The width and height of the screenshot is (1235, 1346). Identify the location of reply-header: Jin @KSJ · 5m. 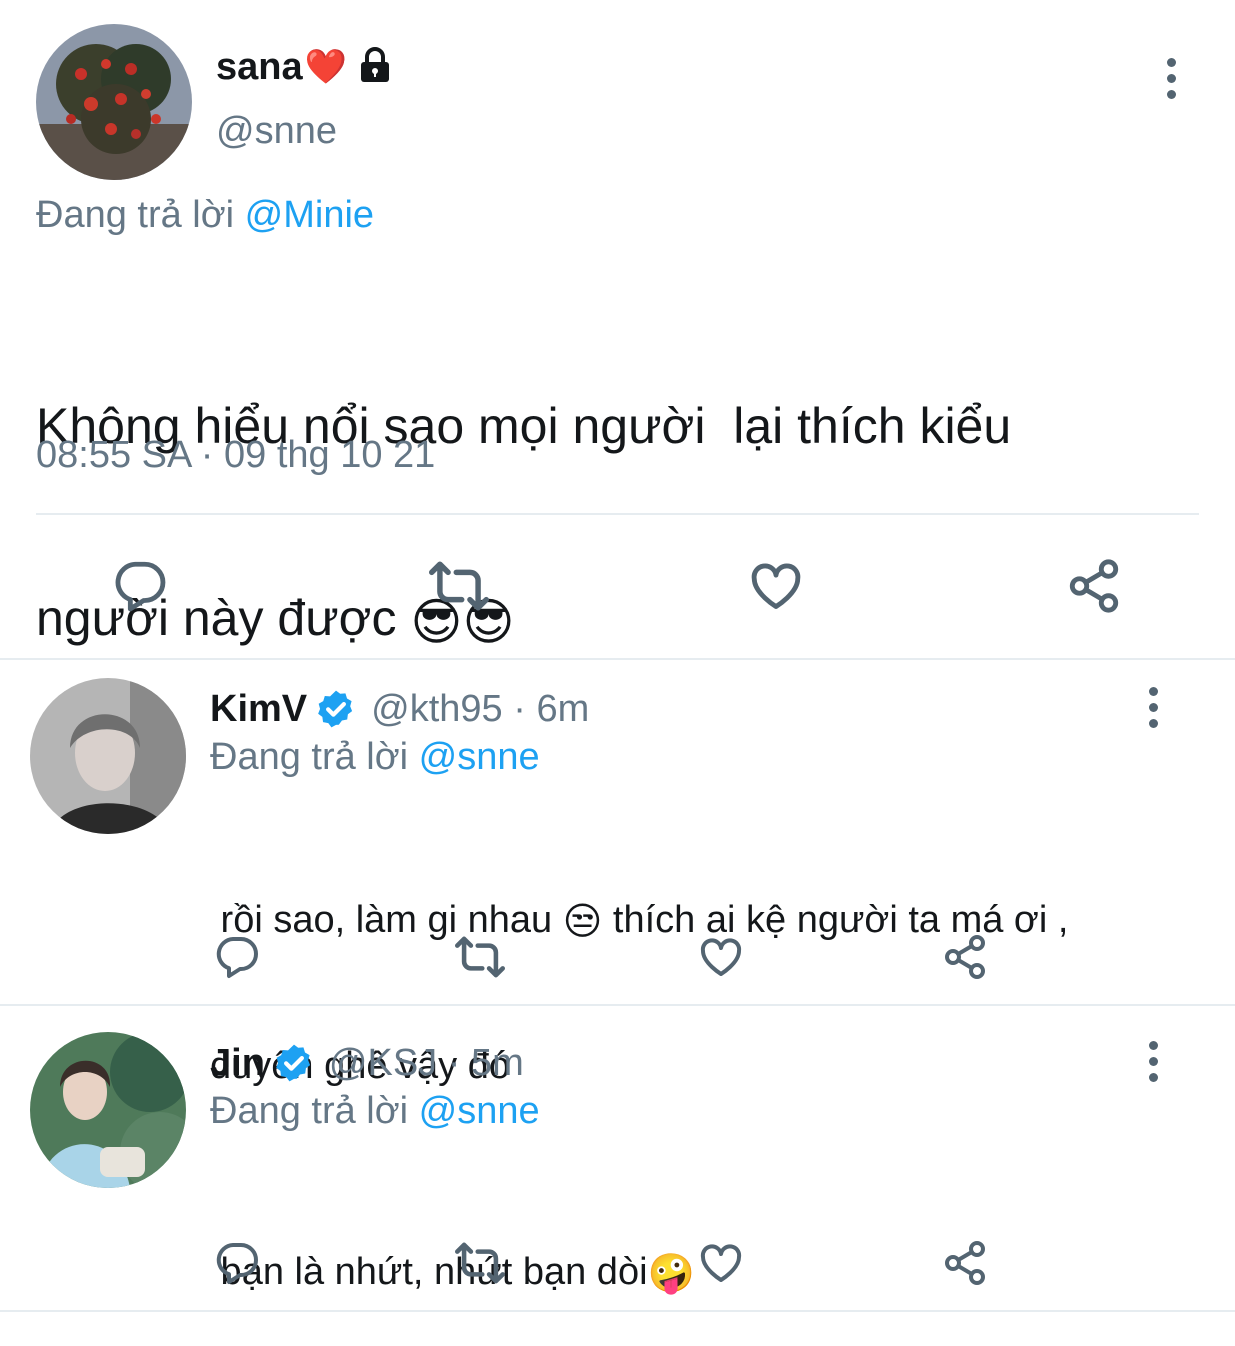
(367, 1063).